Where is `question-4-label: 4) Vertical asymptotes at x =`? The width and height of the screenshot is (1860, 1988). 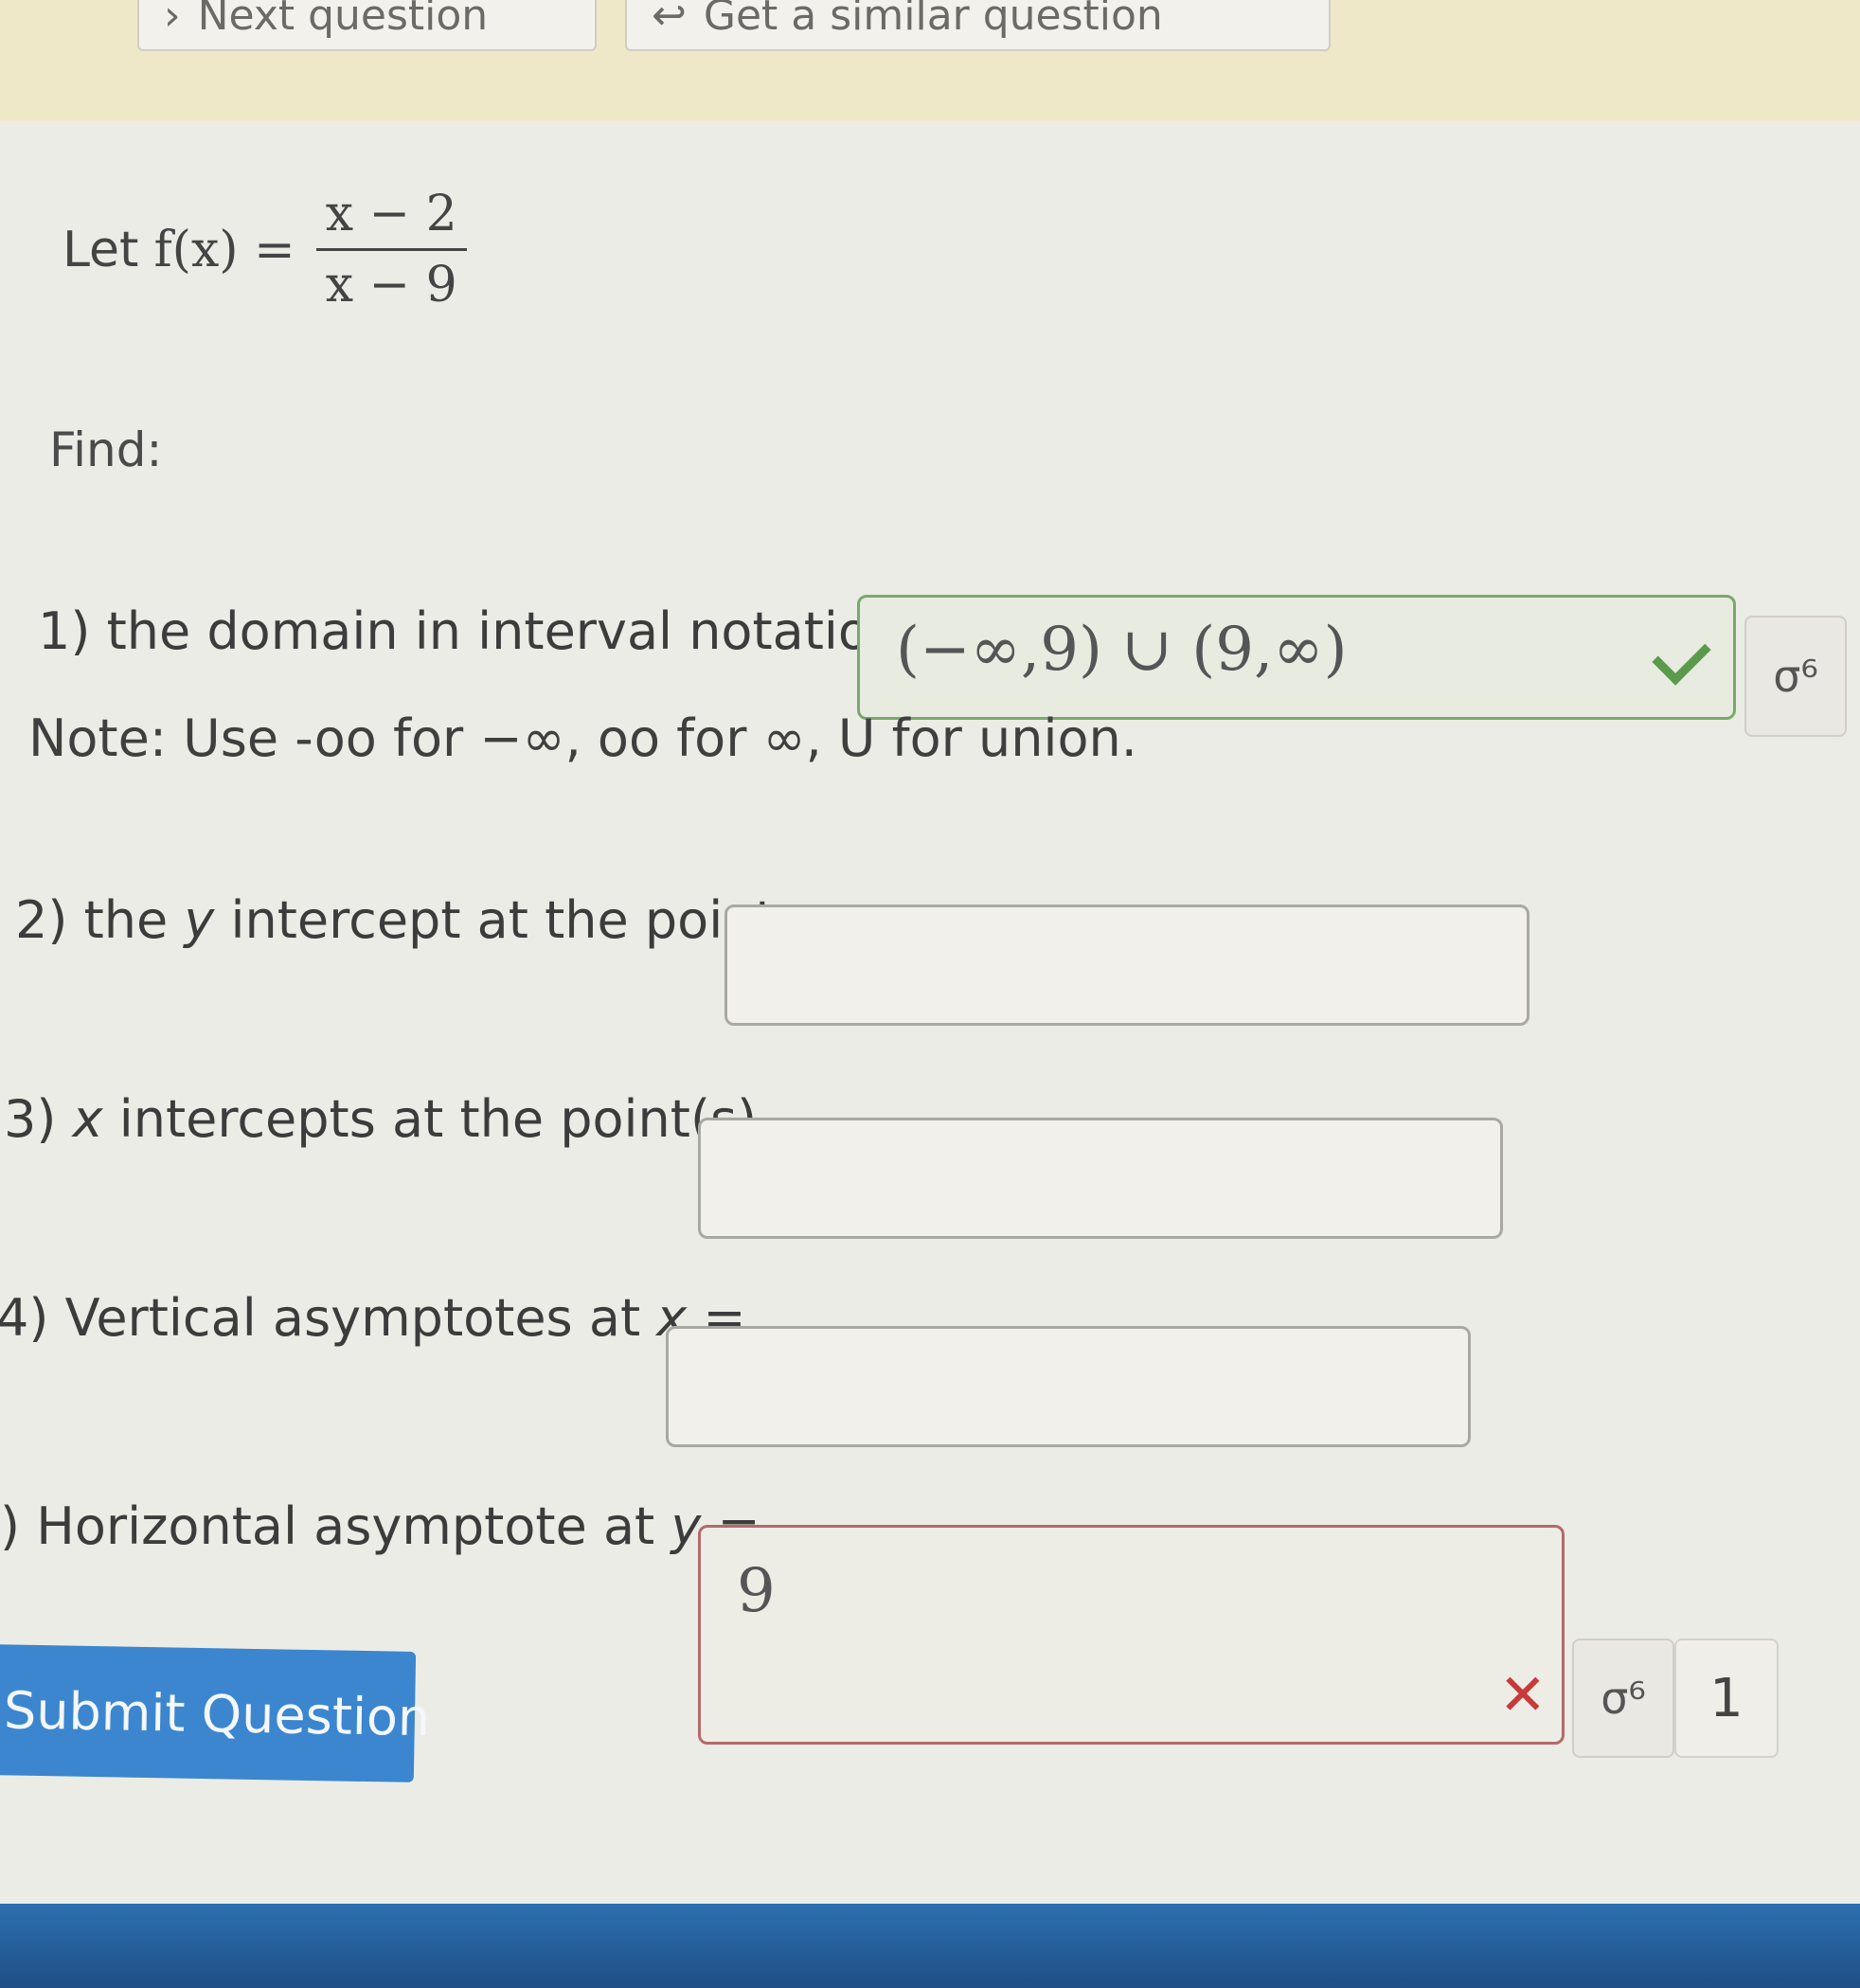
question-4-label: 4) Vertical asymptotes at x = is located at coordinates (373, 1318).